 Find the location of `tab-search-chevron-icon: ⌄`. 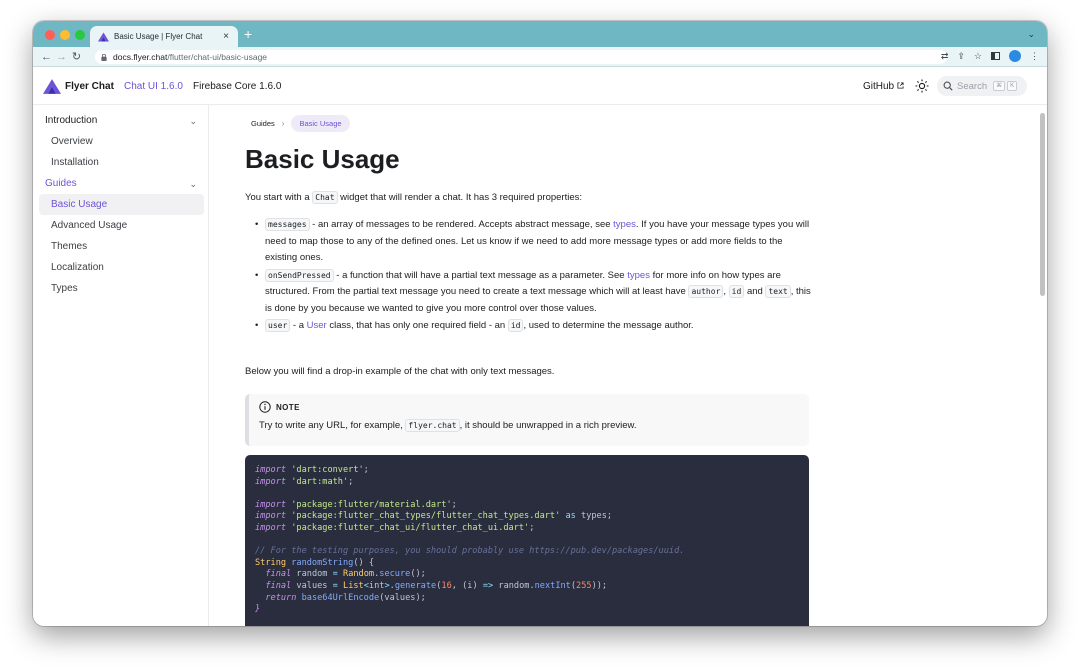

tab-search-chevron-icon: ⌄ is located at coordinates (1031, 34).